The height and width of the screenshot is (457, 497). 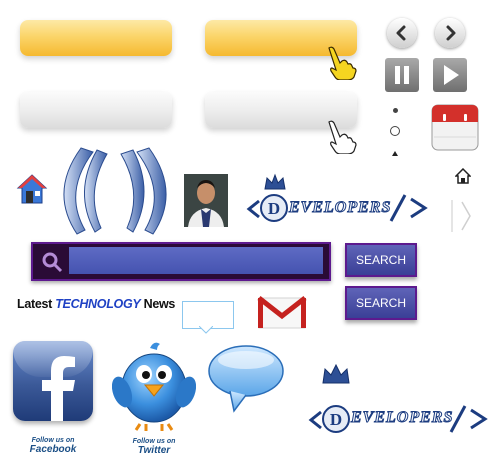 I want to click on facebook-follow-text: Follow us on, so click(x=53, y=440).